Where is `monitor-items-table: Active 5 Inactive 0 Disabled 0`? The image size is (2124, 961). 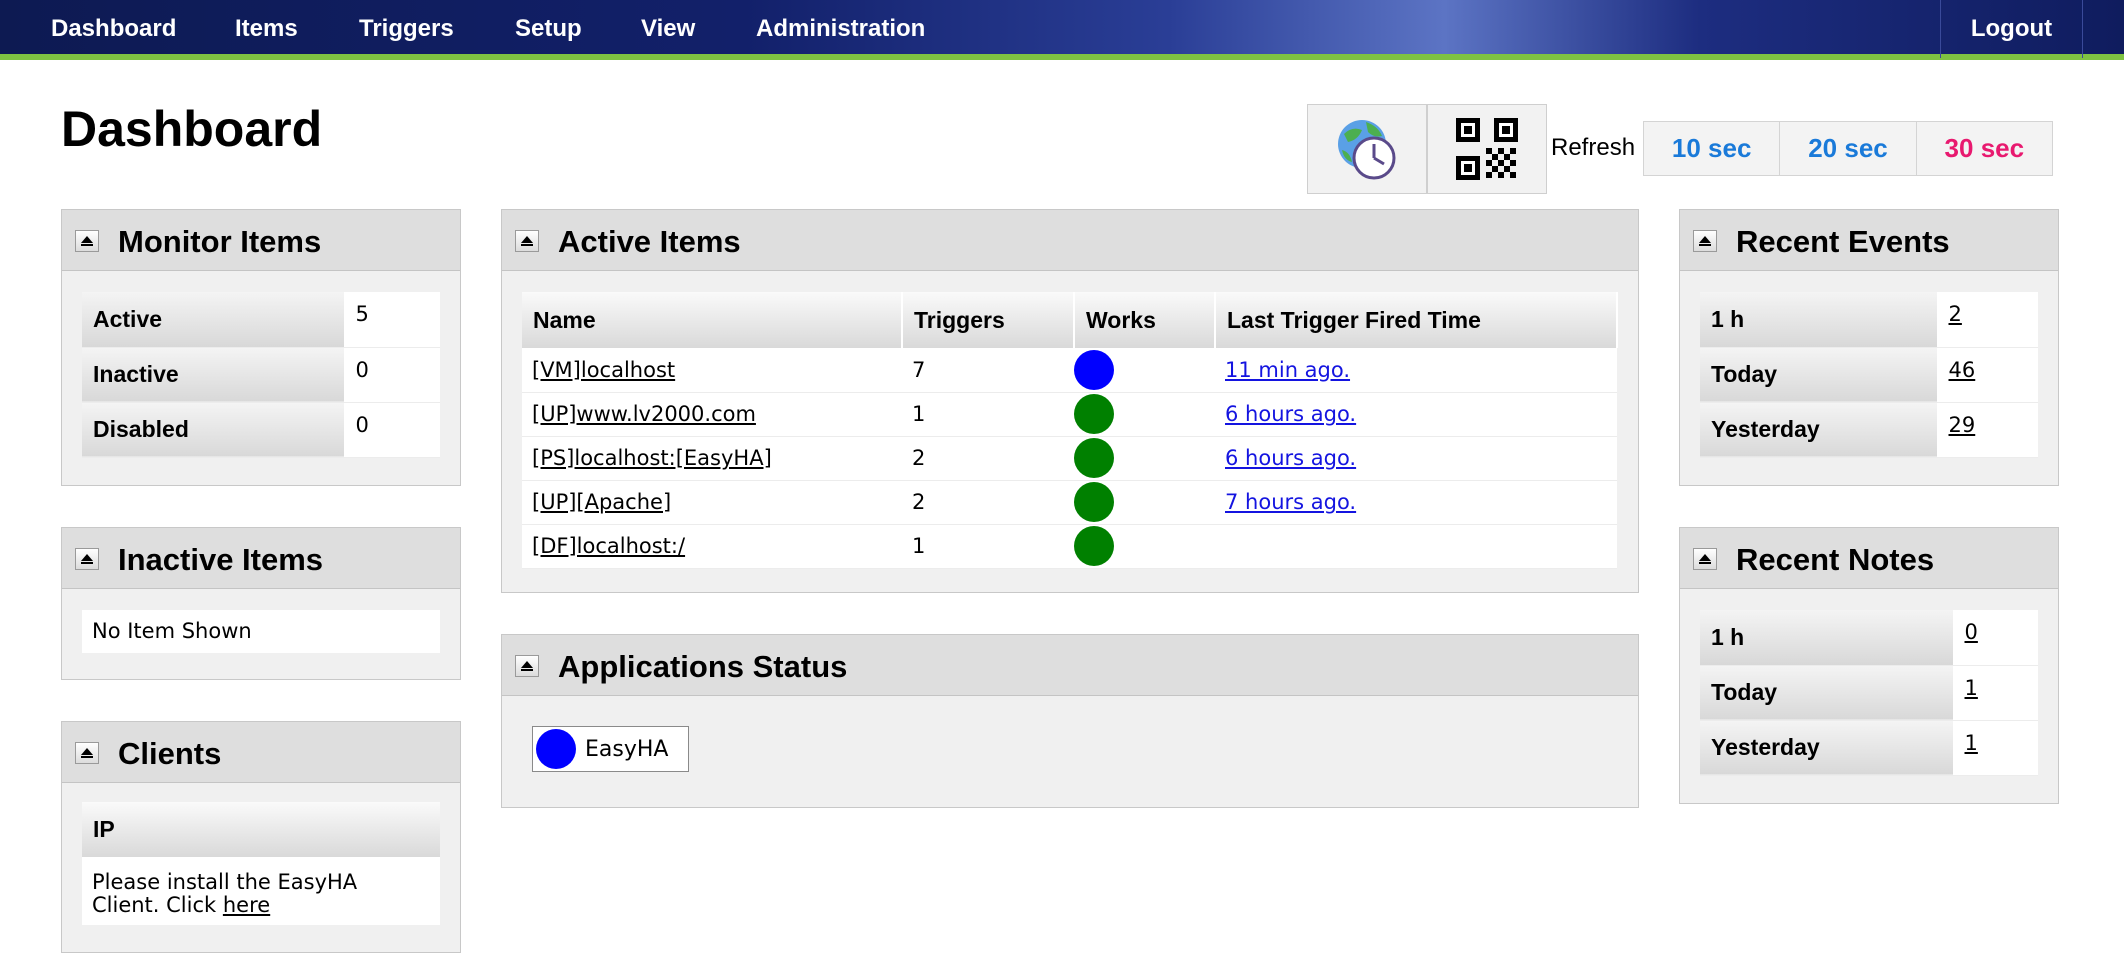
monitor-items-table: Active 5 Inactive 0 Disabled 0 is located at coordinates (261, 375).